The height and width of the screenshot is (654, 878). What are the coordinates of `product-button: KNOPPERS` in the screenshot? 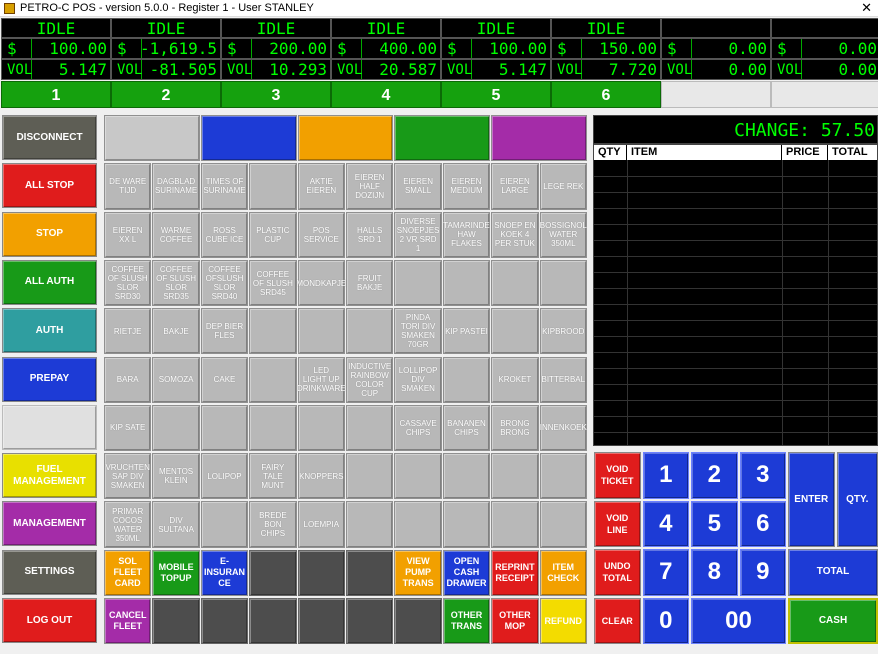 It's located at (321, 476).